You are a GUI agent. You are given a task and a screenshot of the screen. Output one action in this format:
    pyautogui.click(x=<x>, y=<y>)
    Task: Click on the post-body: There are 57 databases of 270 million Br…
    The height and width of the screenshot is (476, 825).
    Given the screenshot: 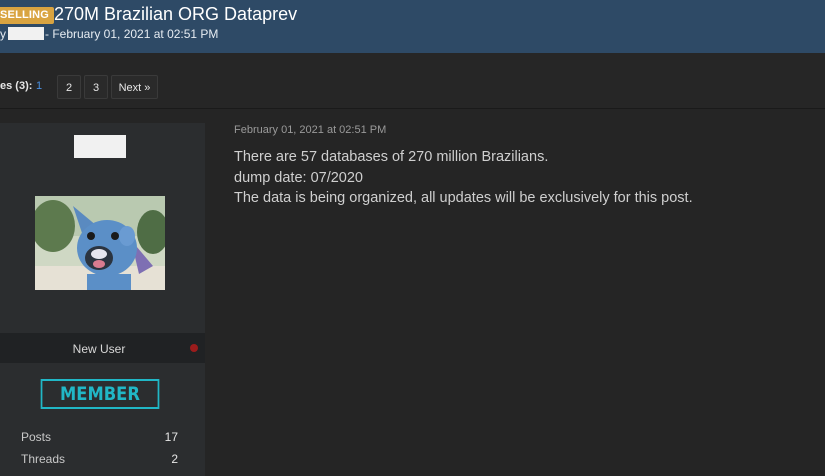 What is the action you would take?
    pyautogui.click(x=463, y=178)
    